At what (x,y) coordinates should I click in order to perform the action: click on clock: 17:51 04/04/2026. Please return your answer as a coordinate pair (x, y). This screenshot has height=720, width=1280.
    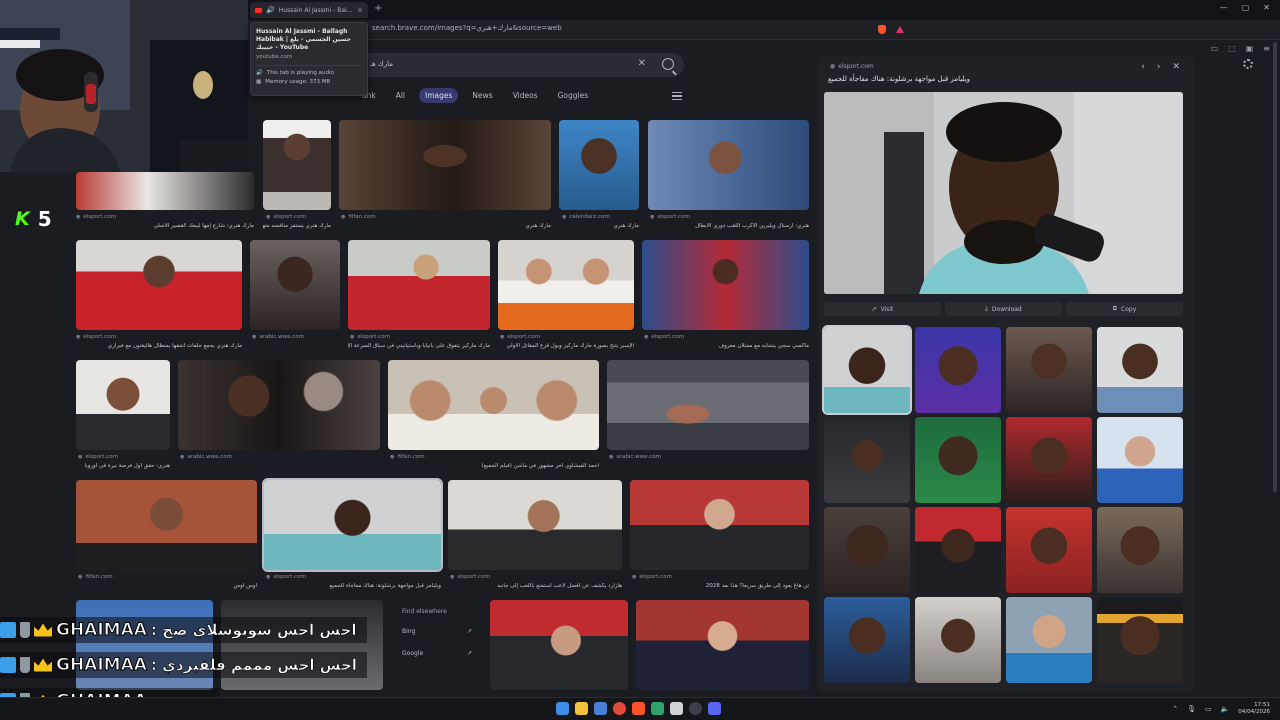
    Looking at the image, I should click on (1254, 709).